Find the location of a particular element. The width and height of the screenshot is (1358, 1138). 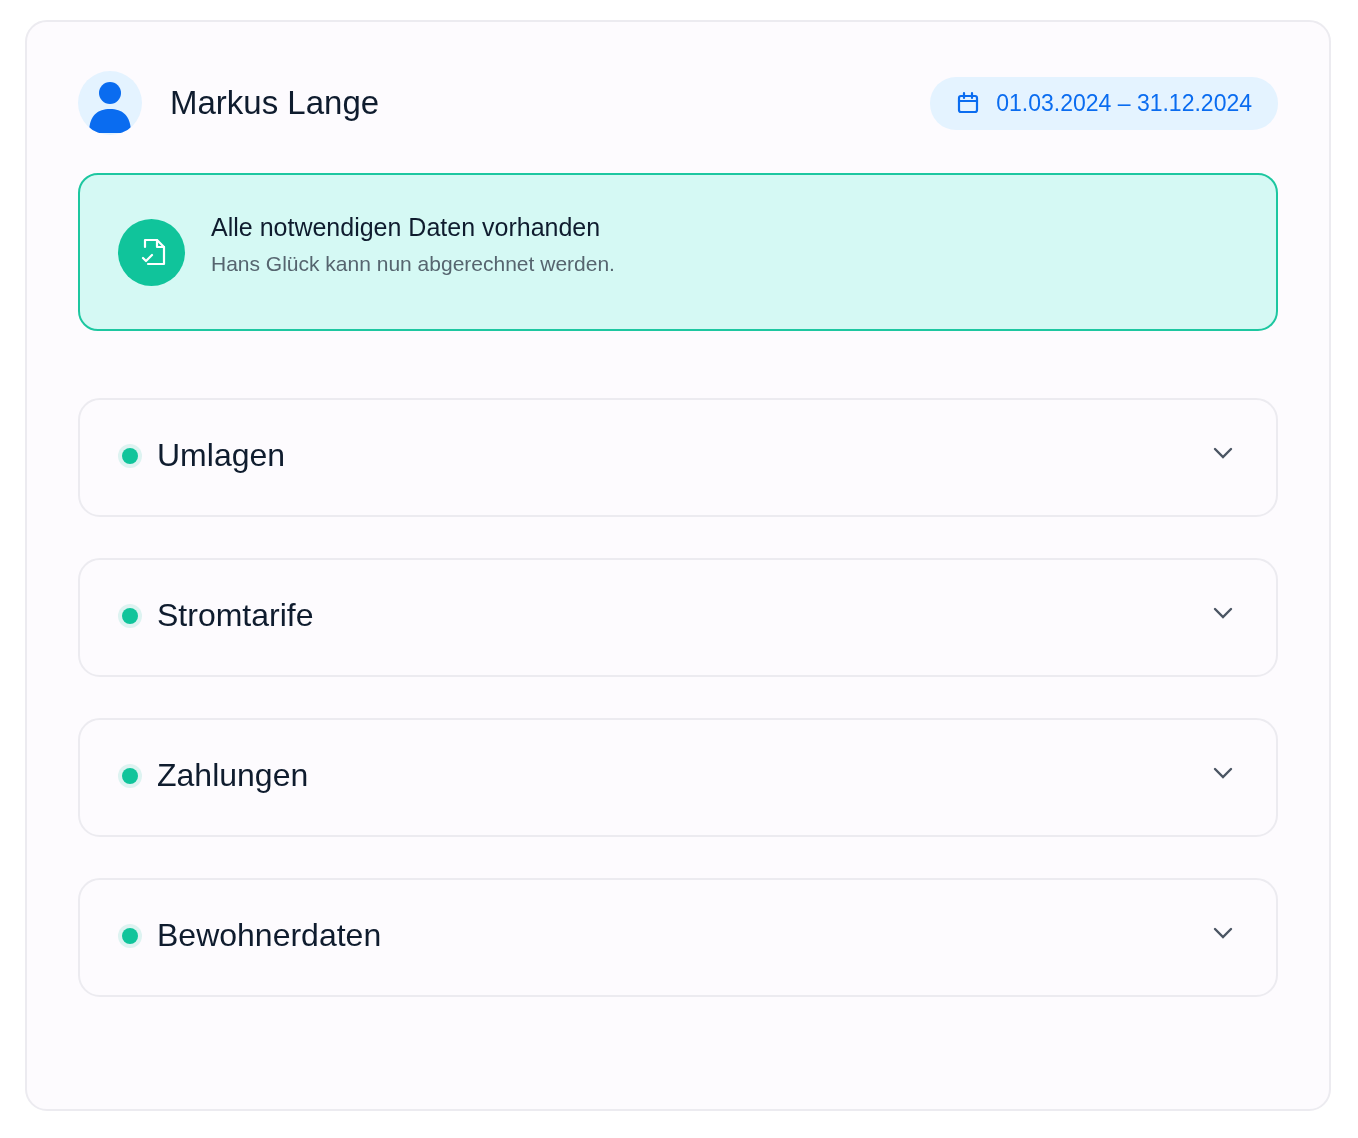

section-title: Bewohnerdaten is located at coordinates (269, 935).